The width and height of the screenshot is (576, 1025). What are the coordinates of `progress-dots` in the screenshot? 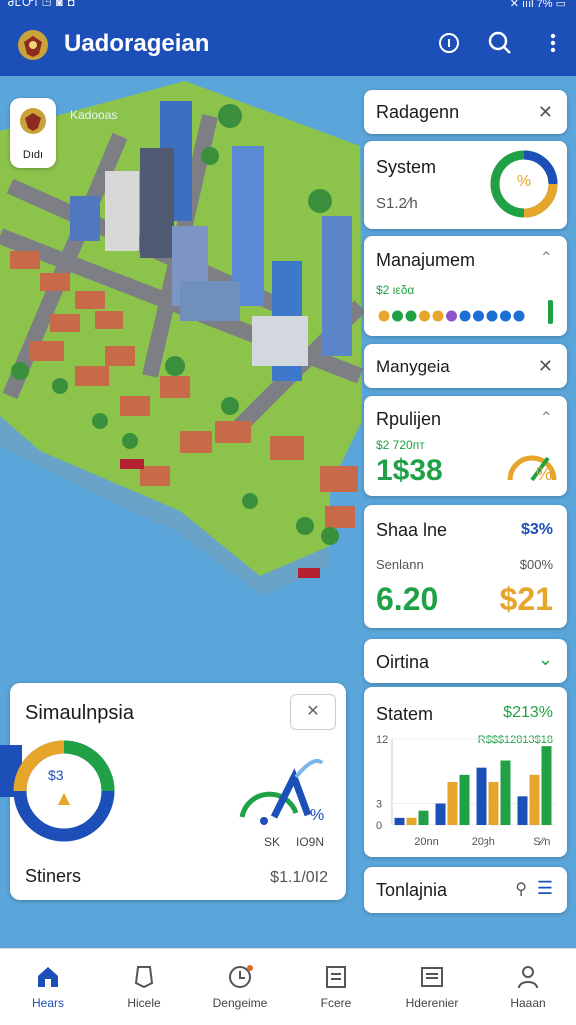 It's located at (465, 312).